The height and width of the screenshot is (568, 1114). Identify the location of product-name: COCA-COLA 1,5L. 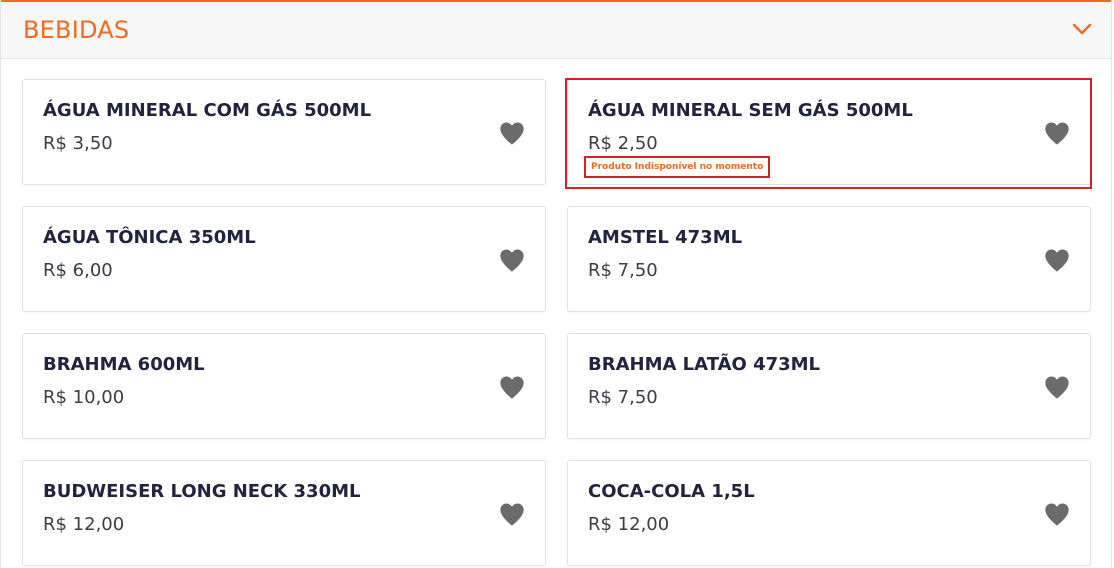
(671, 491).